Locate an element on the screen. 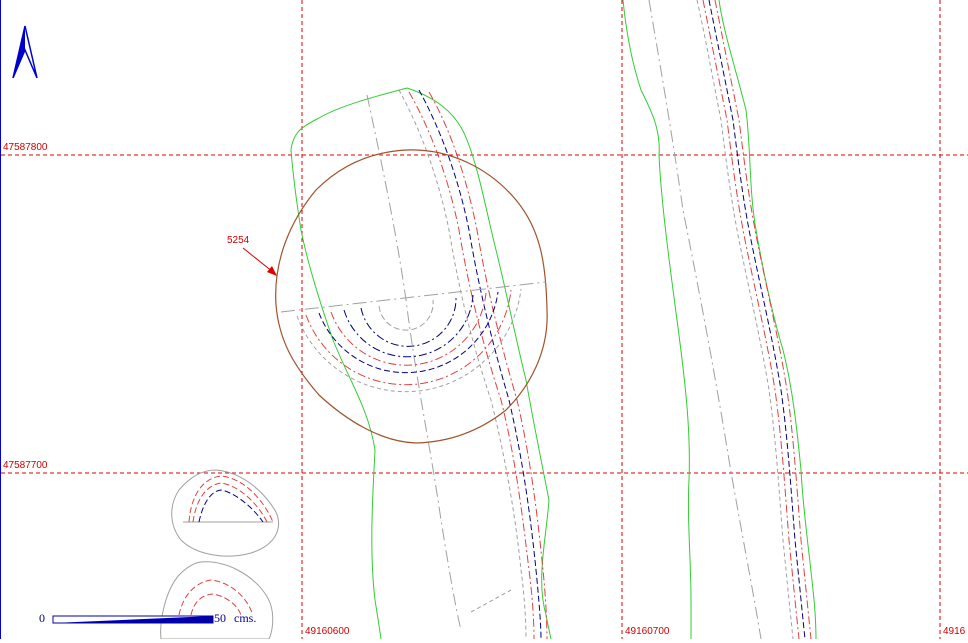 The width and height of the screenshot is (968, 643). grid-label-y-47587800: 47587800 is located at coordinates (25, 147).